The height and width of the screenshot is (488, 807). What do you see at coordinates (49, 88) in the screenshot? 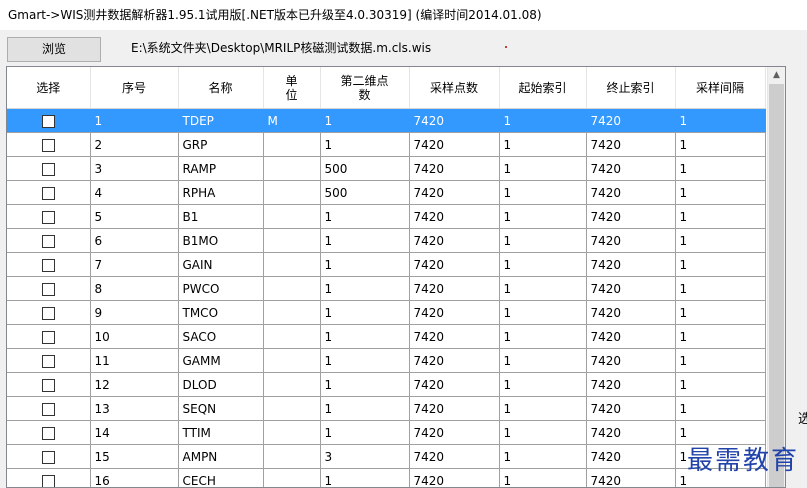
I see `column-header: 选择` at bounding box center [49, 88].